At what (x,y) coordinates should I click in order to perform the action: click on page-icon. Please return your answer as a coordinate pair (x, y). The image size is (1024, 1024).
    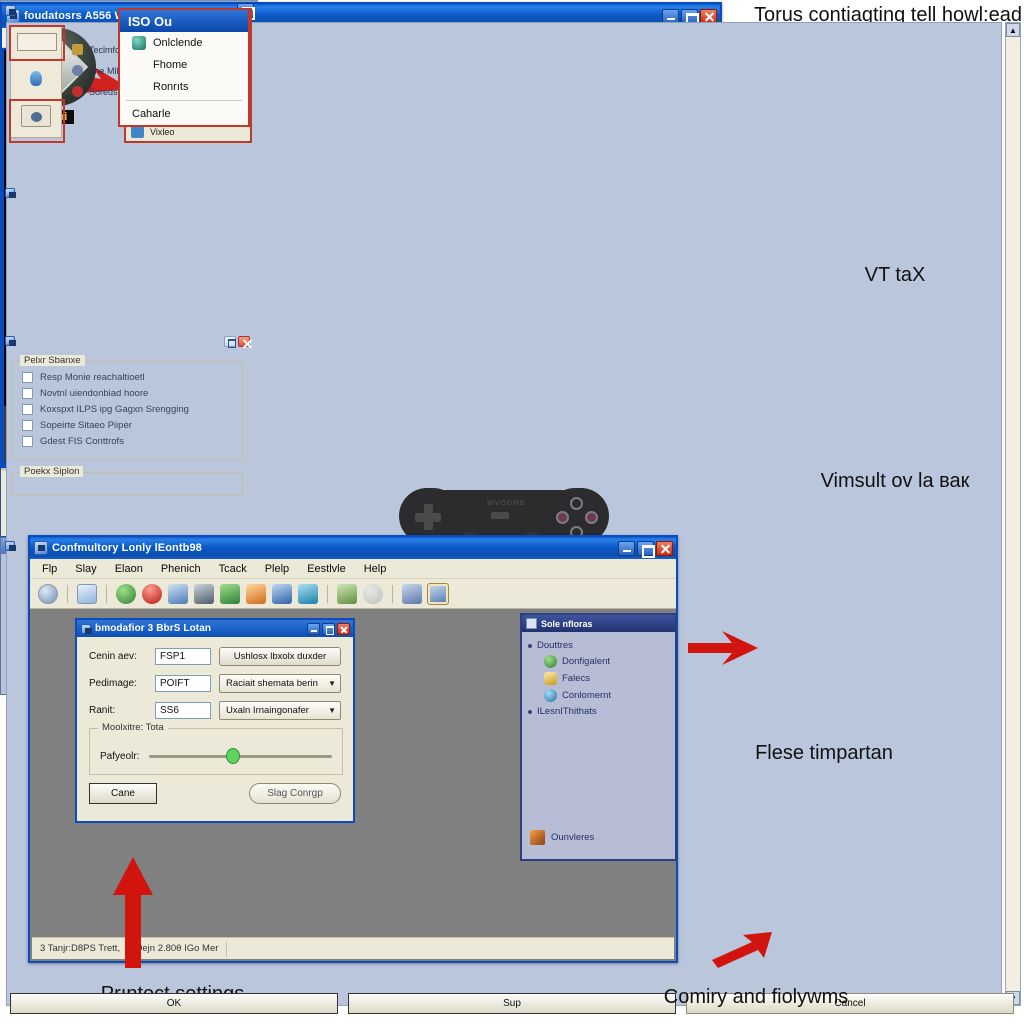
    Looking at the image, I should click on (87, 593).